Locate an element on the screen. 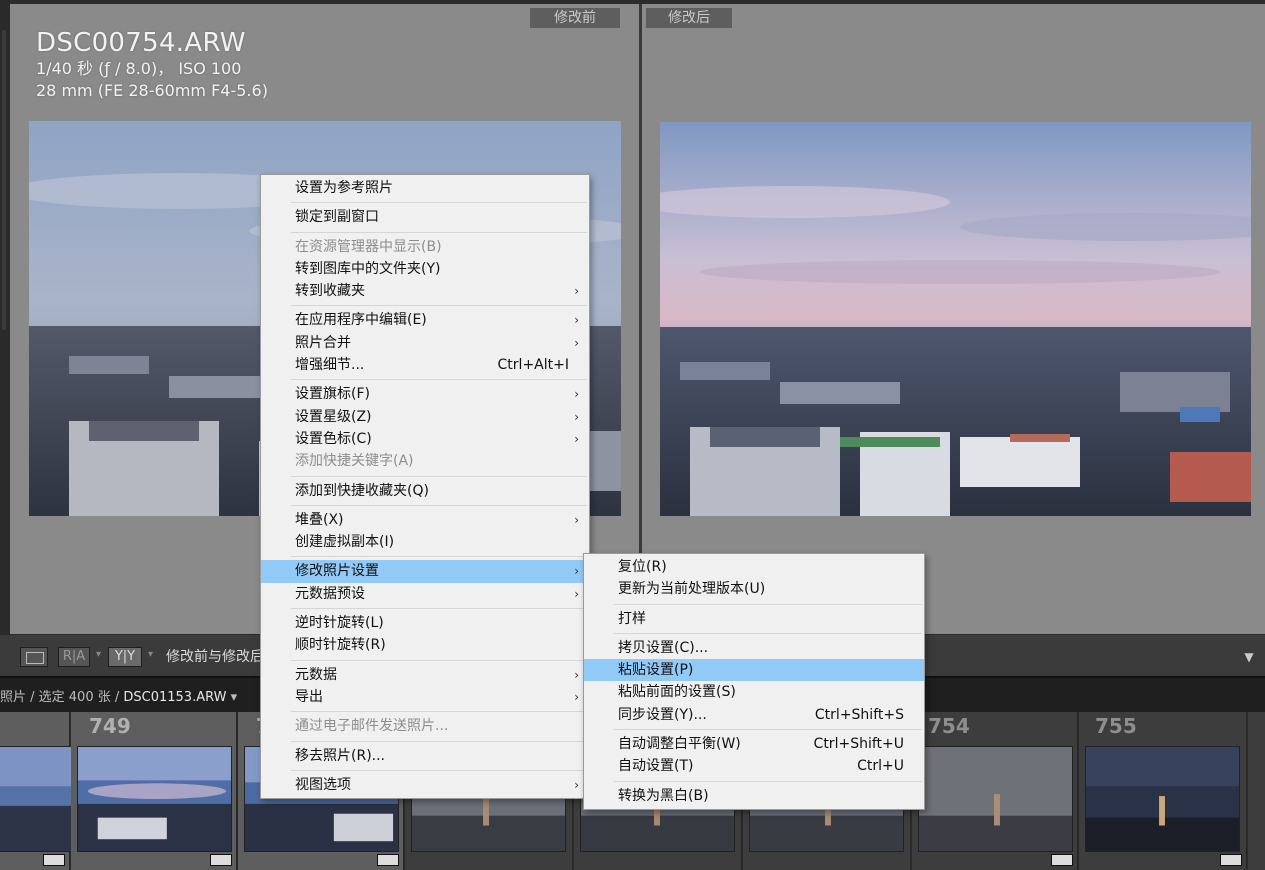 Image resolution: width=1265 pixels, height=870 pixels. menu-item: 修改照片设置 › is located at coordinates (425, 571).